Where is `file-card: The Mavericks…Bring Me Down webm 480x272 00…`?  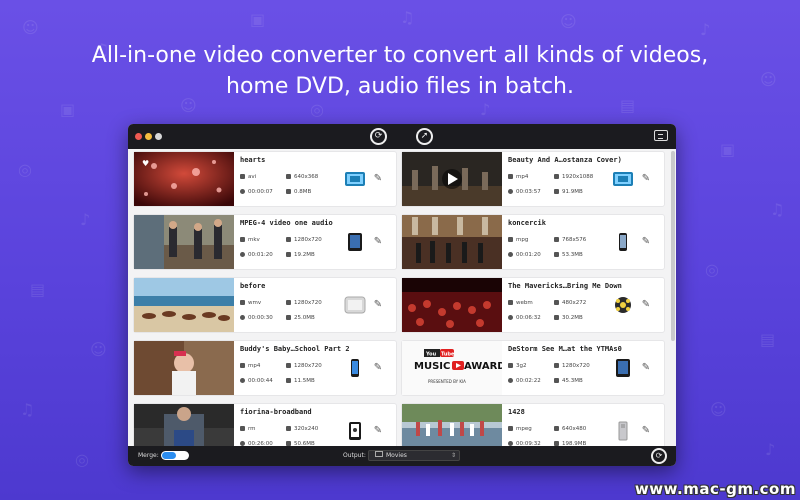 file-card: The Mavericks…Bring Me Down webm 480x272 00… is located at coordinates (533, 305).